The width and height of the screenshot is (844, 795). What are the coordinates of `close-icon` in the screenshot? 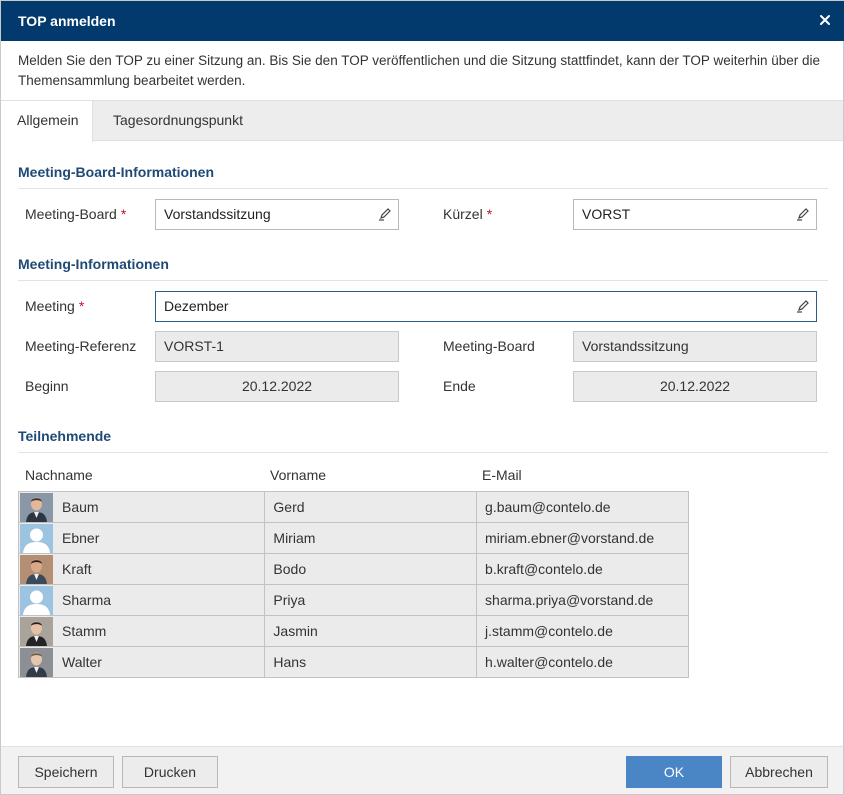 It's located at (825, 20).